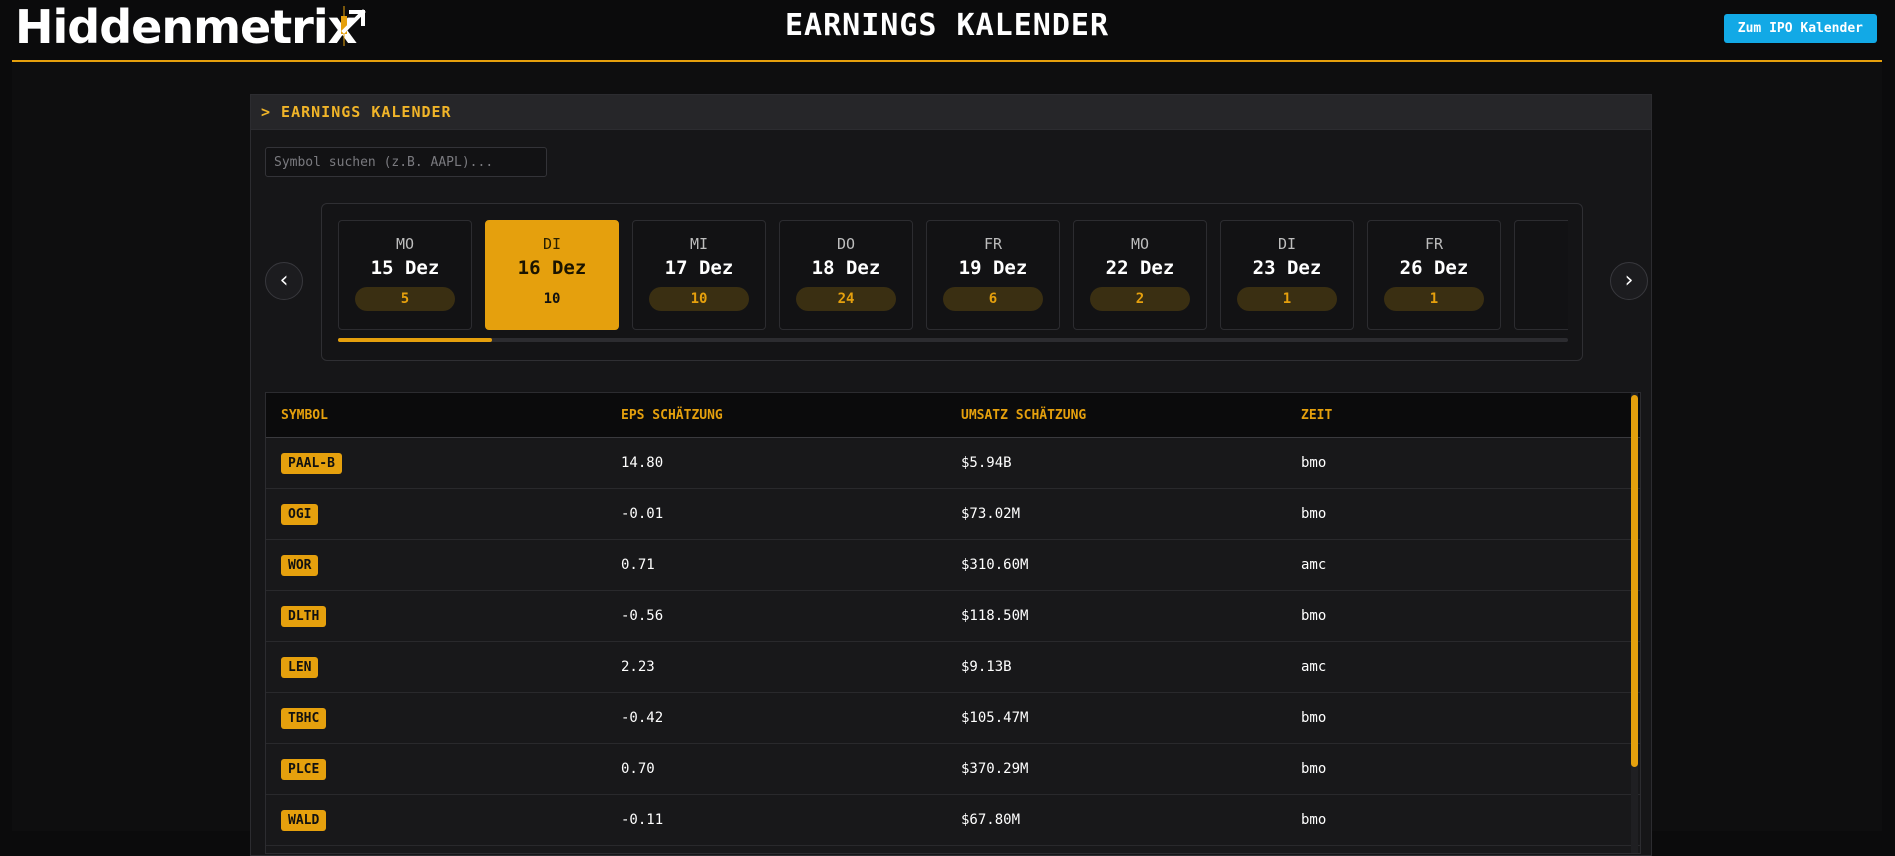 Image resolution: width=1895 pixels, height=856 pixels. What do you see at coordinates (638, 769) in the screenshot?
I see `eps-cell: 0.70` at bounding box center [638, 769].